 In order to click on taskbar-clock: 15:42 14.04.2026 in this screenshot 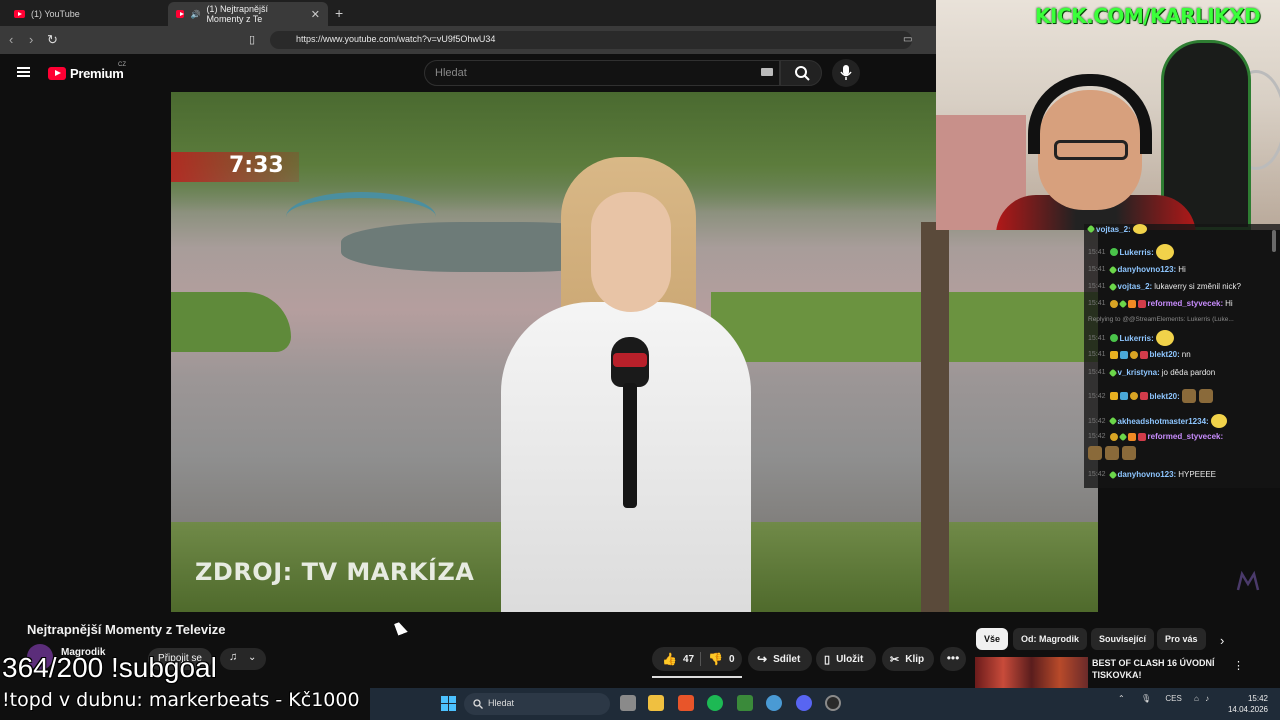, I will do `click(1245, 704)`.